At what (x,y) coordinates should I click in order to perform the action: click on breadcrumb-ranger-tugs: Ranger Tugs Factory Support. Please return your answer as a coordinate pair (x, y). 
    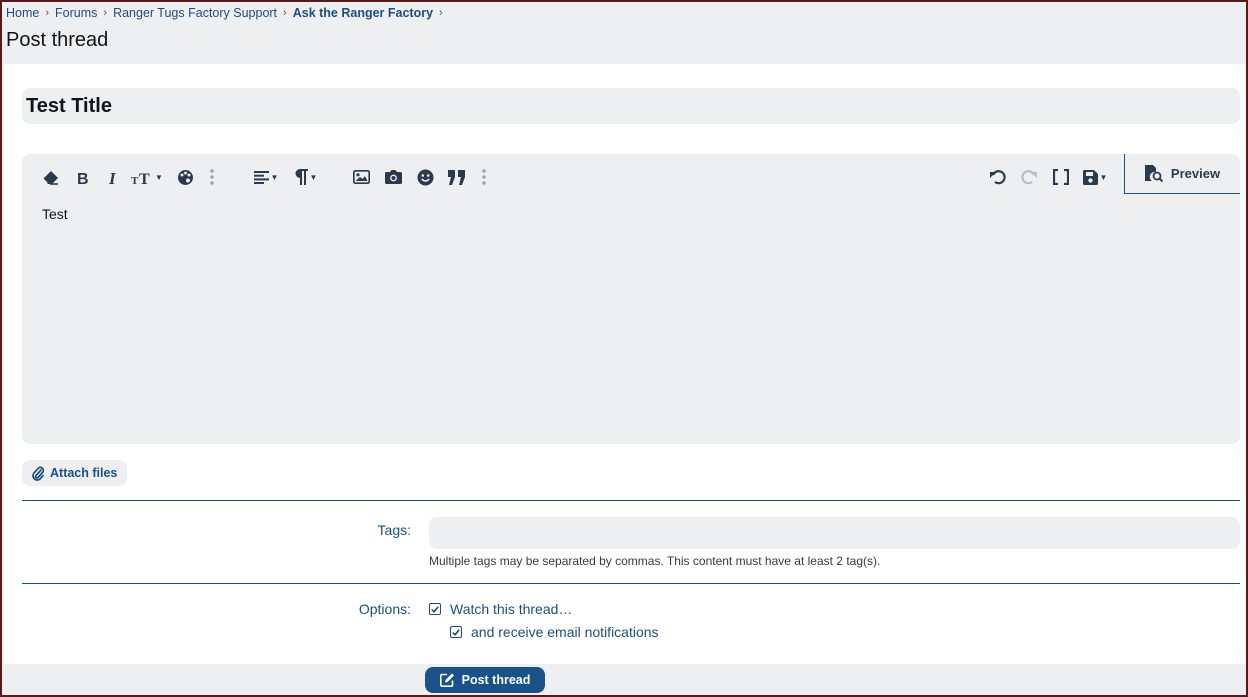
    Looking at the image, I should click on (195, 13).